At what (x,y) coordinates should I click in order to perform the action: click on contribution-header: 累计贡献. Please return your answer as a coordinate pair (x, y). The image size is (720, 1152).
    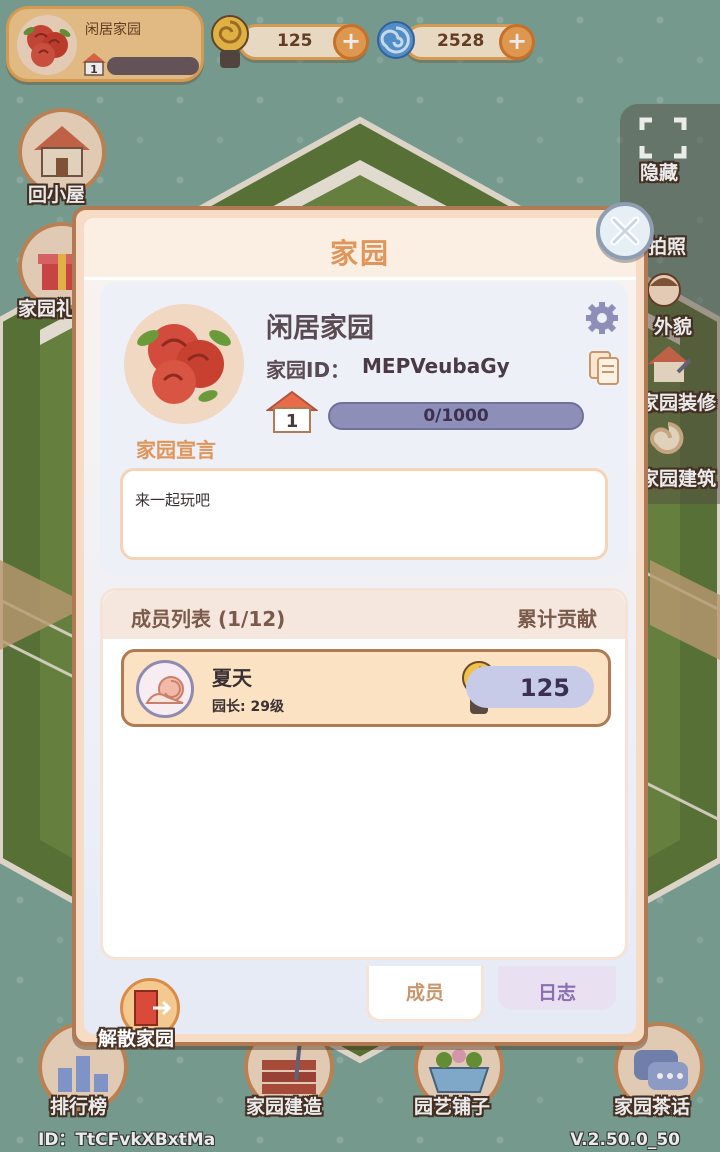
    Looking at the image, I should click on (557, 619).